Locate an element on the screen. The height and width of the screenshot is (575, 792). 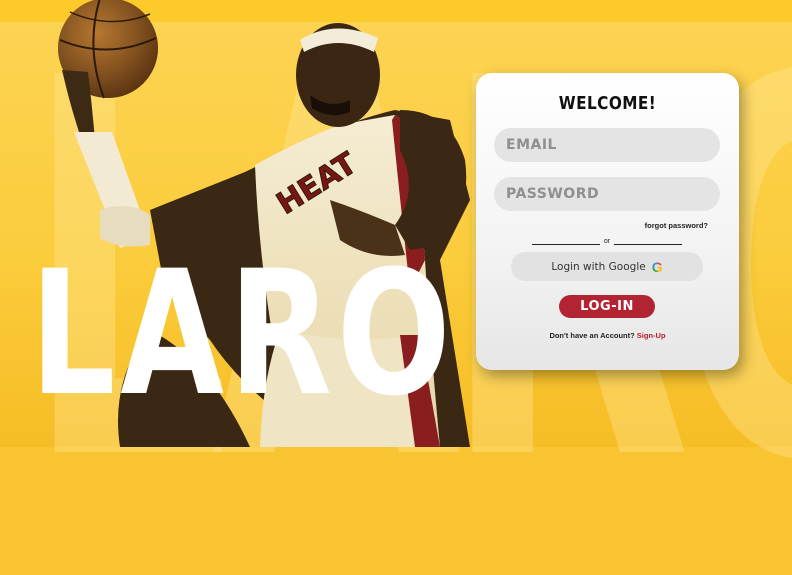
divider-line-right is located at coordinates (648, 244).